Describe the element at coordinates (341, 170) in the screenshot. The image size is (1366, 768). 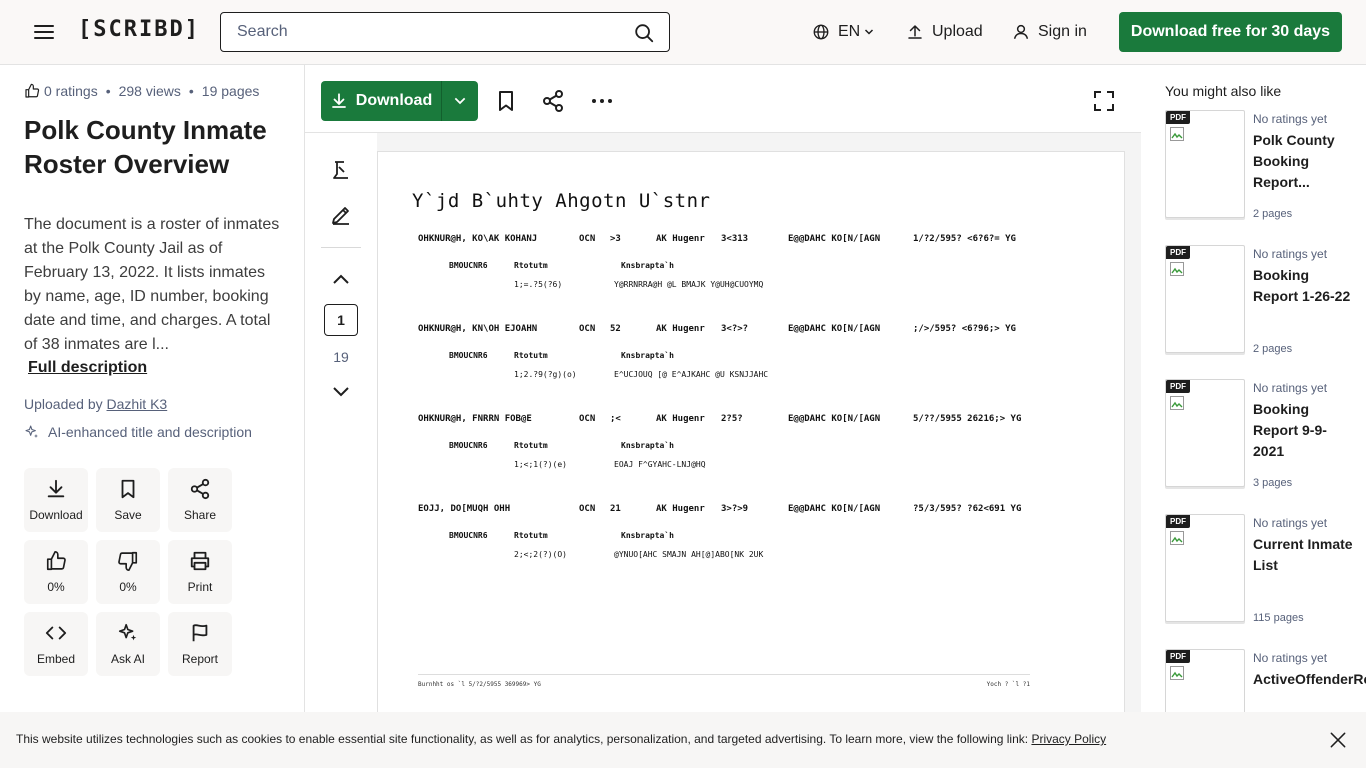
I see `annotate-icon` at that location.